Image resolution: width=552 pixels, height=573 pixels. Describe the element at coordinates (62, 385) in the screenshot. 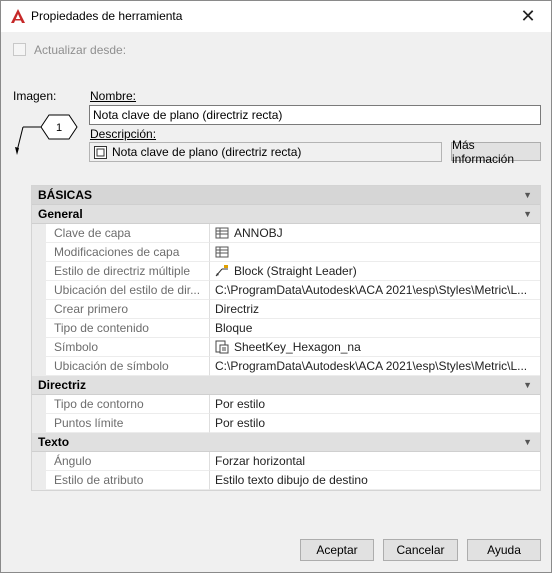

I see `category-label: Directriz` at that location.